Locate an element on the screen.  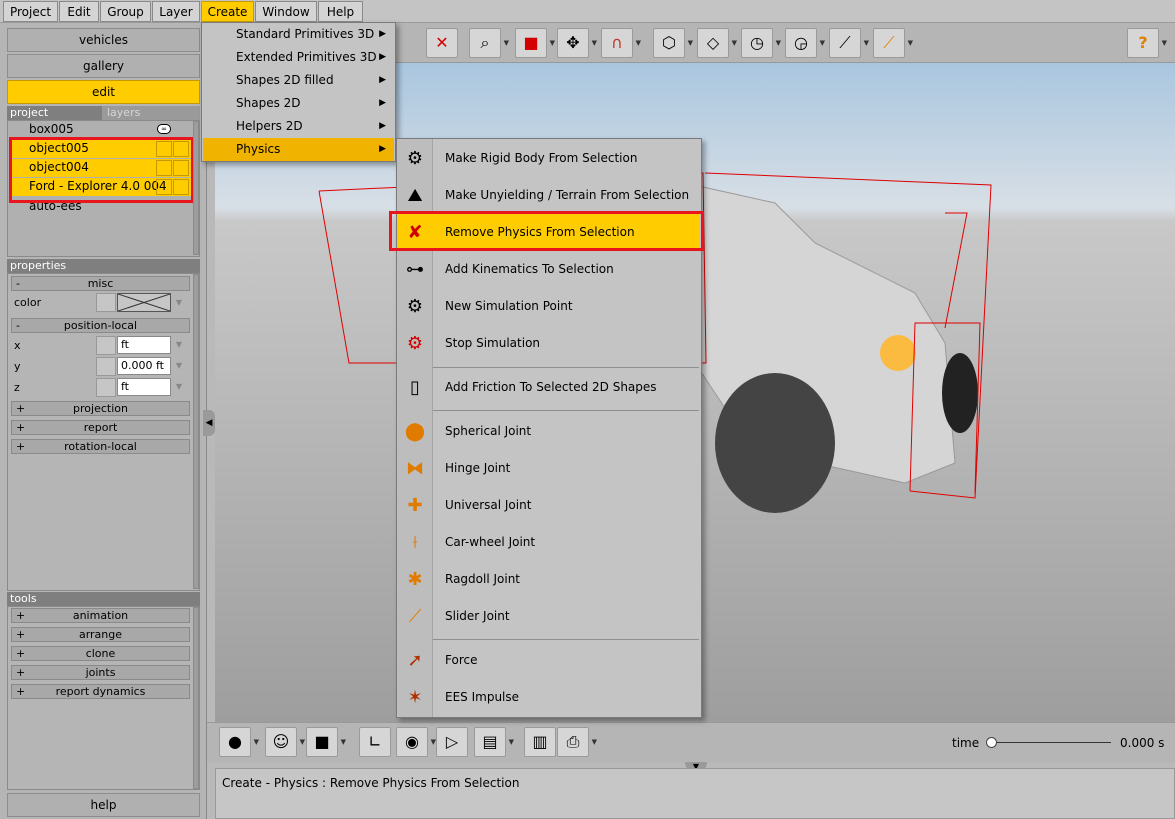
collapse-panel-handle: ◀ is located at coordinates (209, 423).